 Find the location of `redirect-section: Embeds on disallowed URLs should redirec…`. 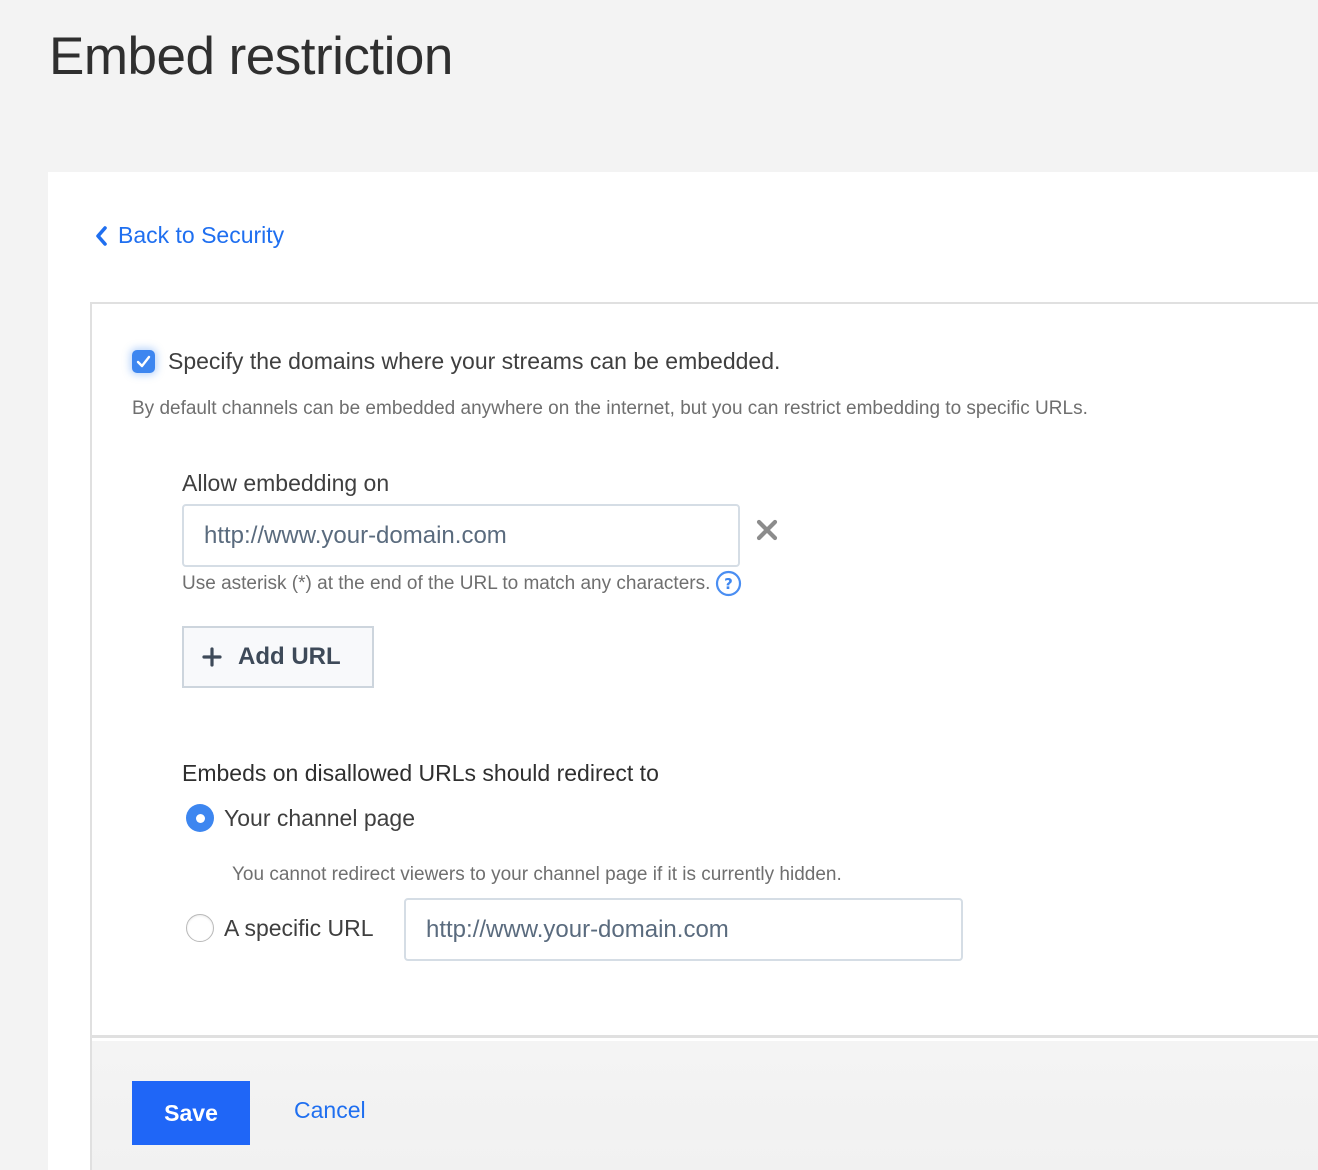

redirect-section: Embeds on disallowed URLs should redirec… is located at coordinates (632, 880).